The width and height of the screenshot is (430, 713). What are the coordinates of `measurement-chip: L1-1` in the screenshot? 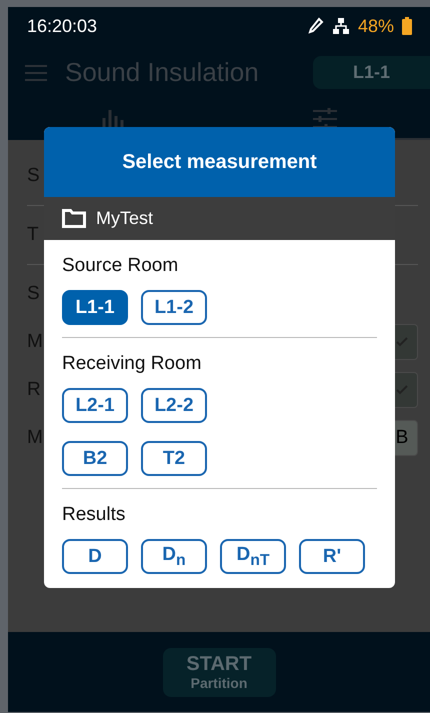 It's located at (371, 72).